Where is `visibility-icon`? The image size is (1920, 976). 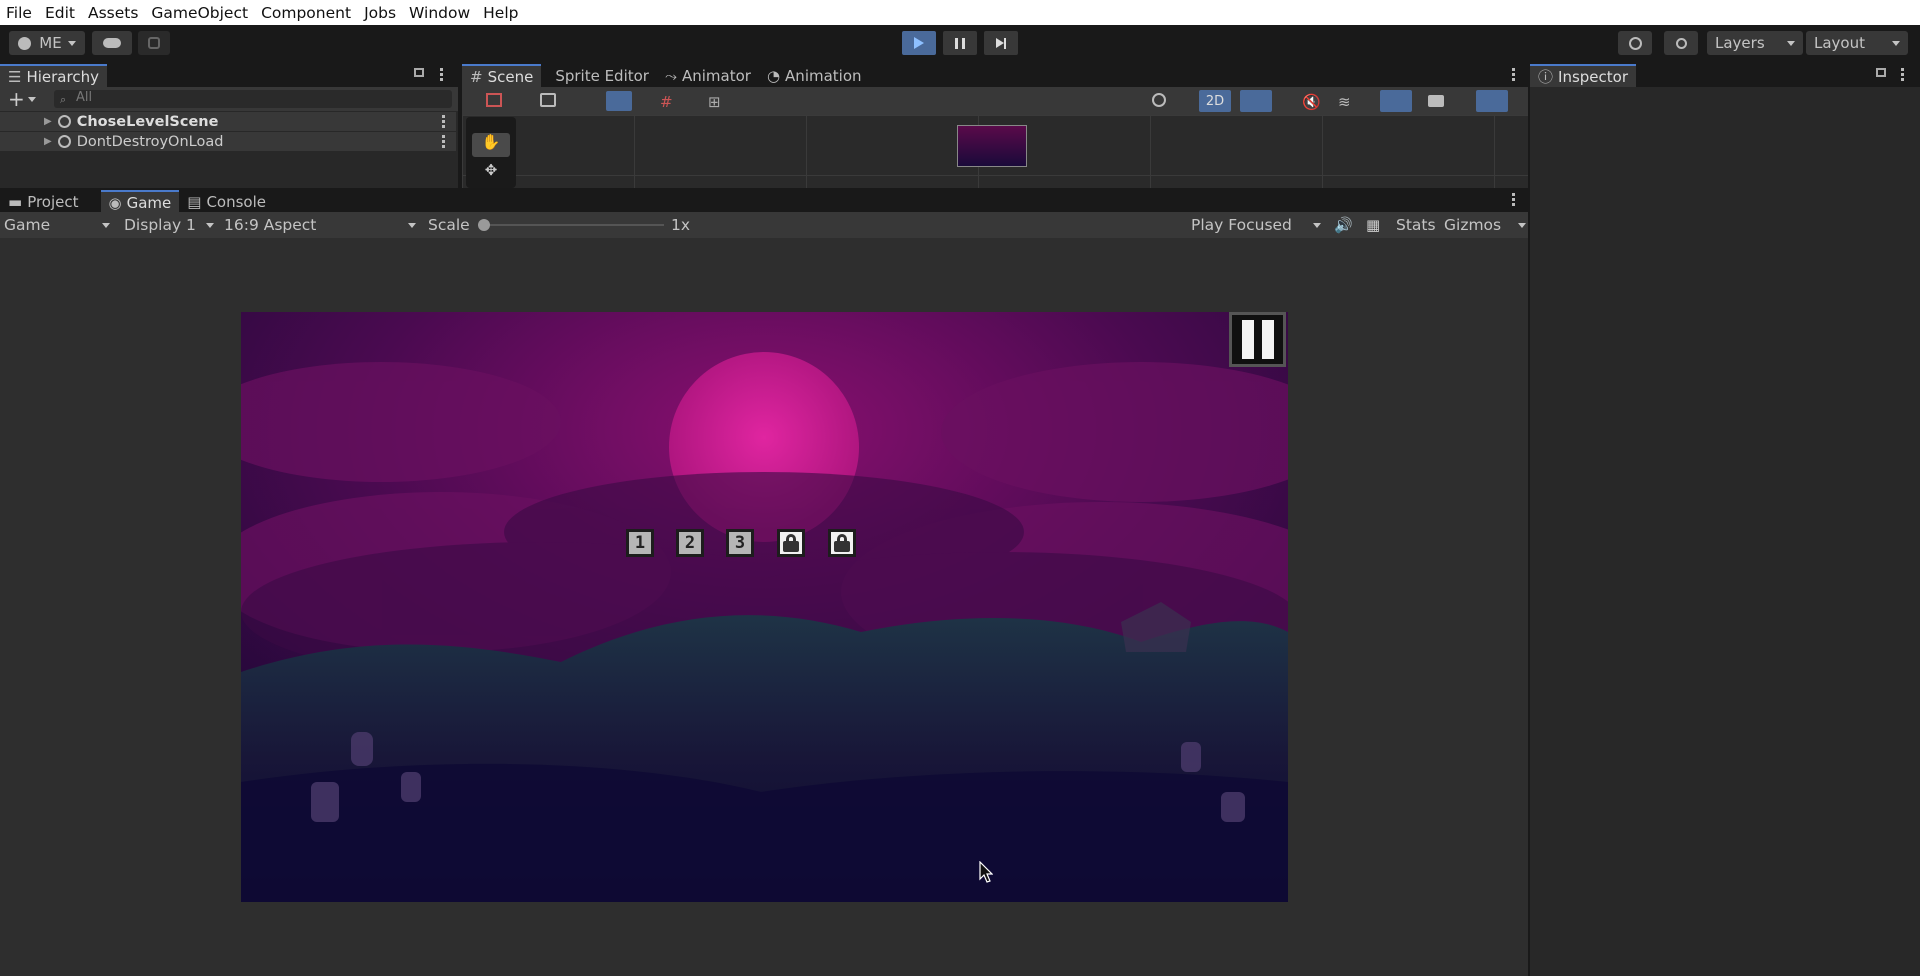
visibility-icon is located at coordinates (1396, 101).